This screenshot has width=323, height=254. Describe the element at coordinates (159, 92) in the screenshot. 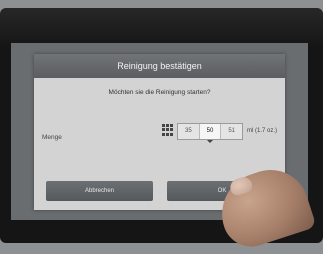

I see `dialog-question: Möchten sie die Reinigung starten?` at that location.